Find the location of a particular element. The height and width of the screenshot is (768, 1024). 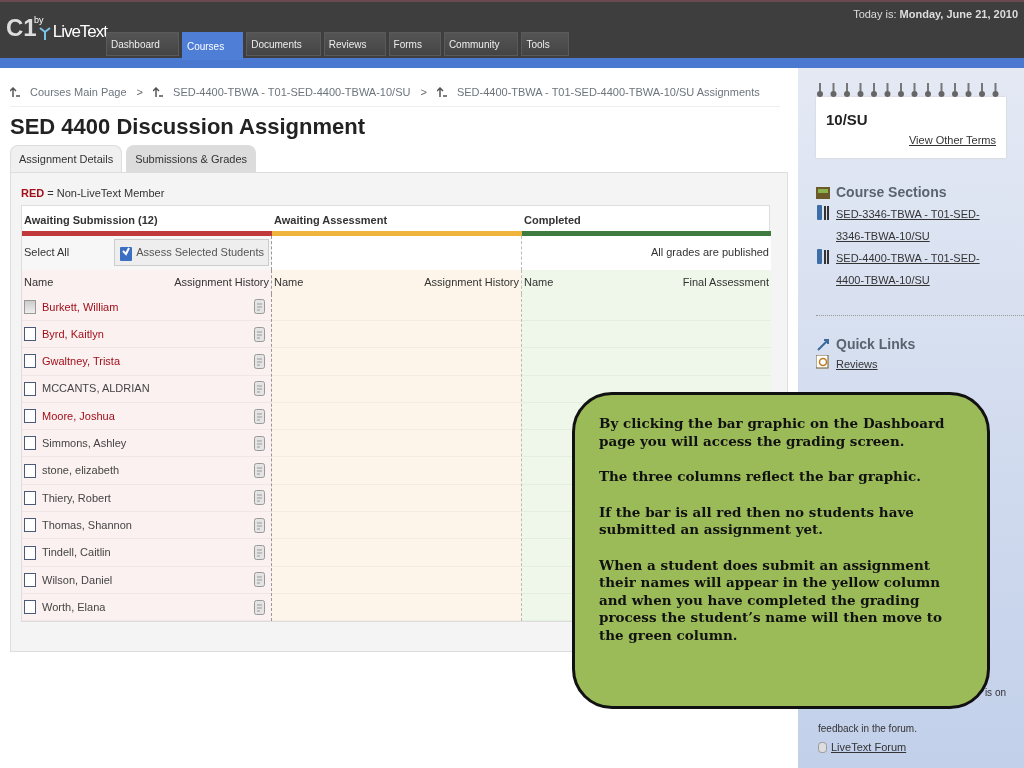

breadcrumb-link: SED-4400-TBWA - T01-SED-4400-TBWA-10/SU is located at coordinates (292, 92).